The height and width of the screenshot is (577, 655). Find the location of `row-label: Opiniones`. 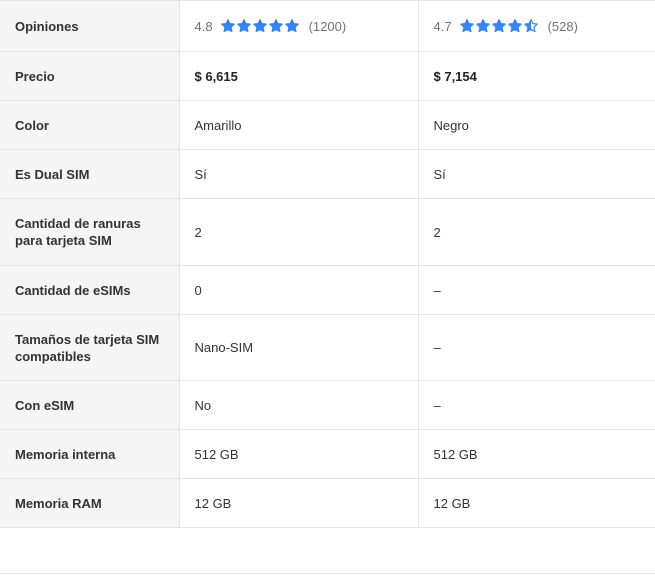

row-label: Opiniones is located at coordinates (89, 26).